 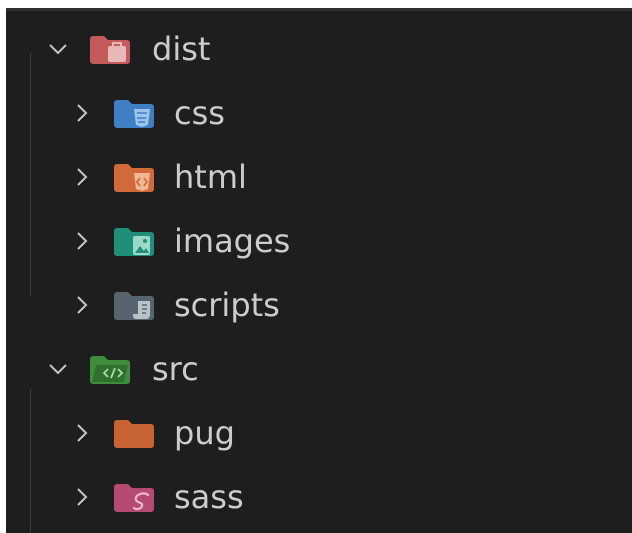 I want to click on folder-sass-icon, so click(x=134, y=497).